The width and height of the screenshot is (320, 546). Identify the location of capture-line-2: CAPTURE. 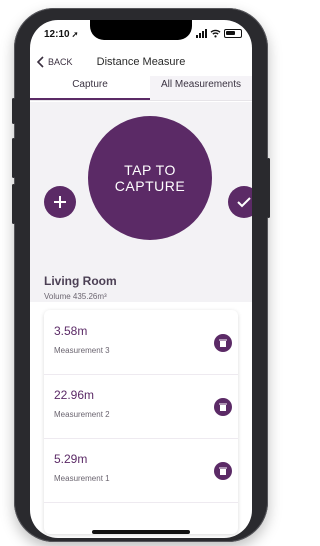
(150, 186).